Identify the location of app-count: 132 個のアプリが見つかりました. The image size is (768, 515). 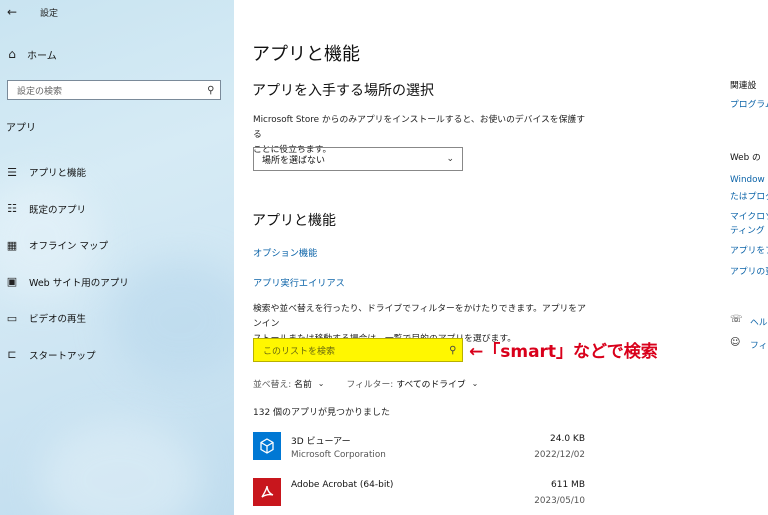
(322, 413).